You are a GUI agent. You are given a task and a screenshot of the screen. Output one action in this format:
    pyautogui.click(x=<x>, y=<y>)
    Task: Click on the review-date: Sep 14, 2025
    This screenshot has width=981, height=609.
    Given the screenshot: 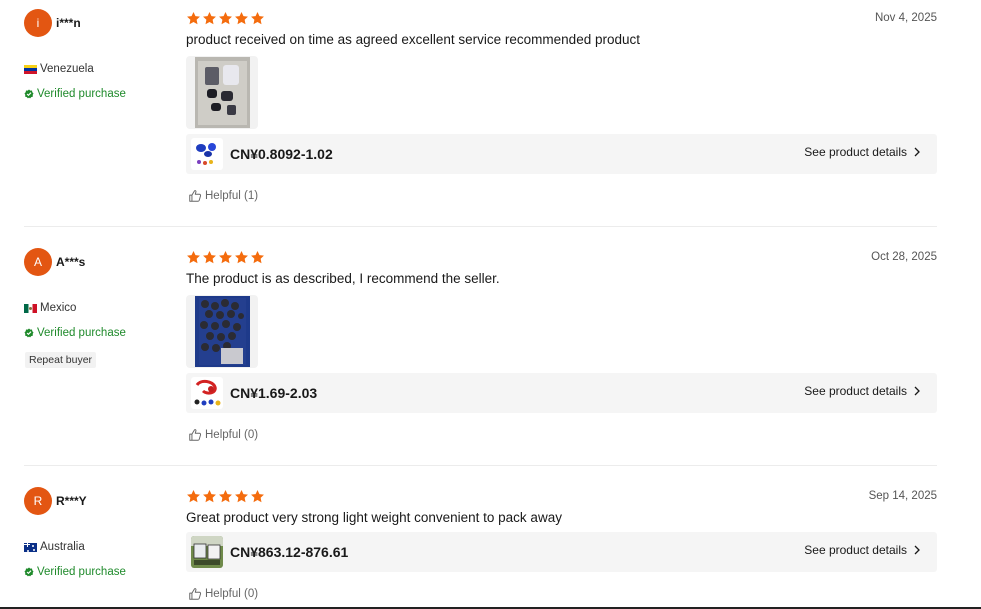 What is the action you would take?
    pyautogui.click(x=902, y=496)
    